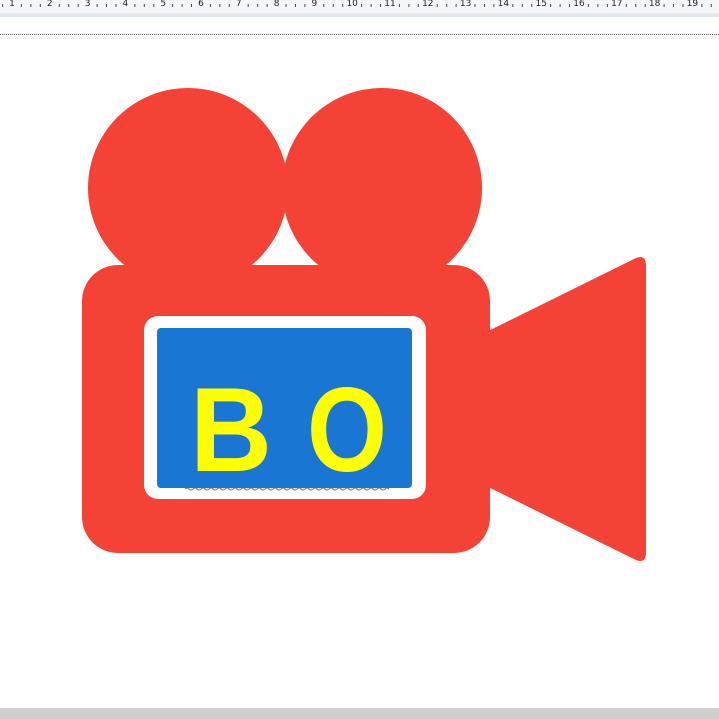 The height and width of the screenshot is (719, 719). Describe the element at coordinates (347, 430) in the screenshot. I see `logo-letter-o: O` at that location.